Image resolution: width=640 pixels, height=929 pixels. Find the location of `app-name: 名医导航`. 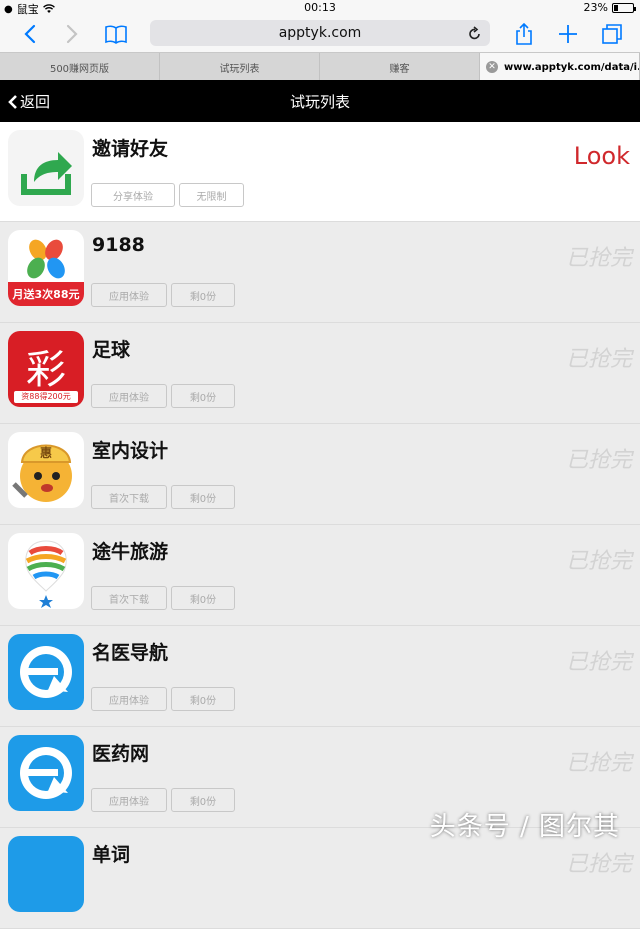

app-name: 名医导航 is located at coordinates (130, 651).